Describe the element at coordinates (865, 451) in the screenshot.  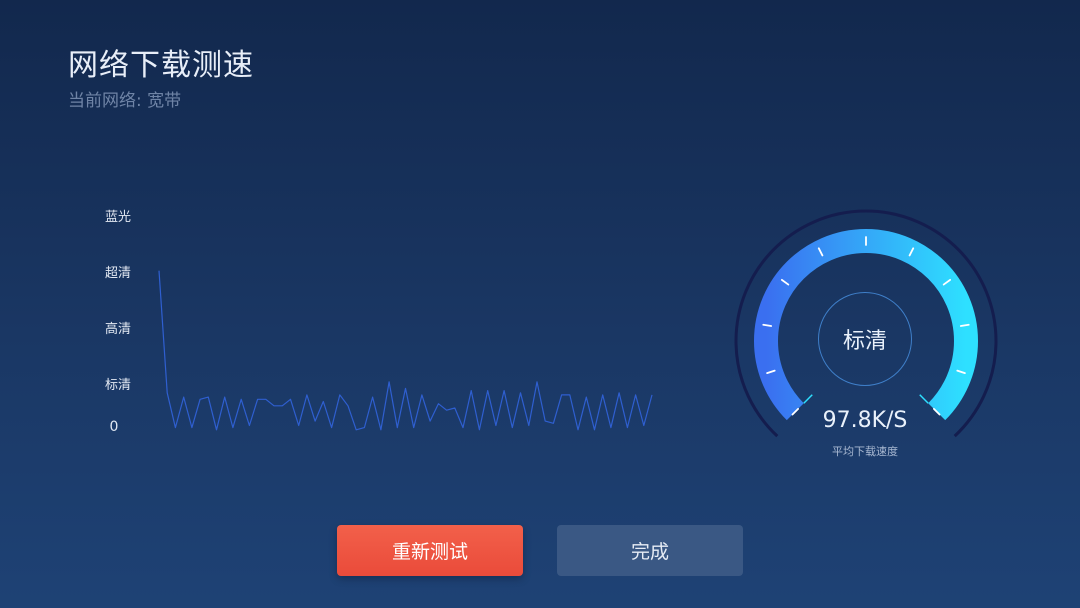
I see `average-speed-caption: 平均下载速度` at that location.